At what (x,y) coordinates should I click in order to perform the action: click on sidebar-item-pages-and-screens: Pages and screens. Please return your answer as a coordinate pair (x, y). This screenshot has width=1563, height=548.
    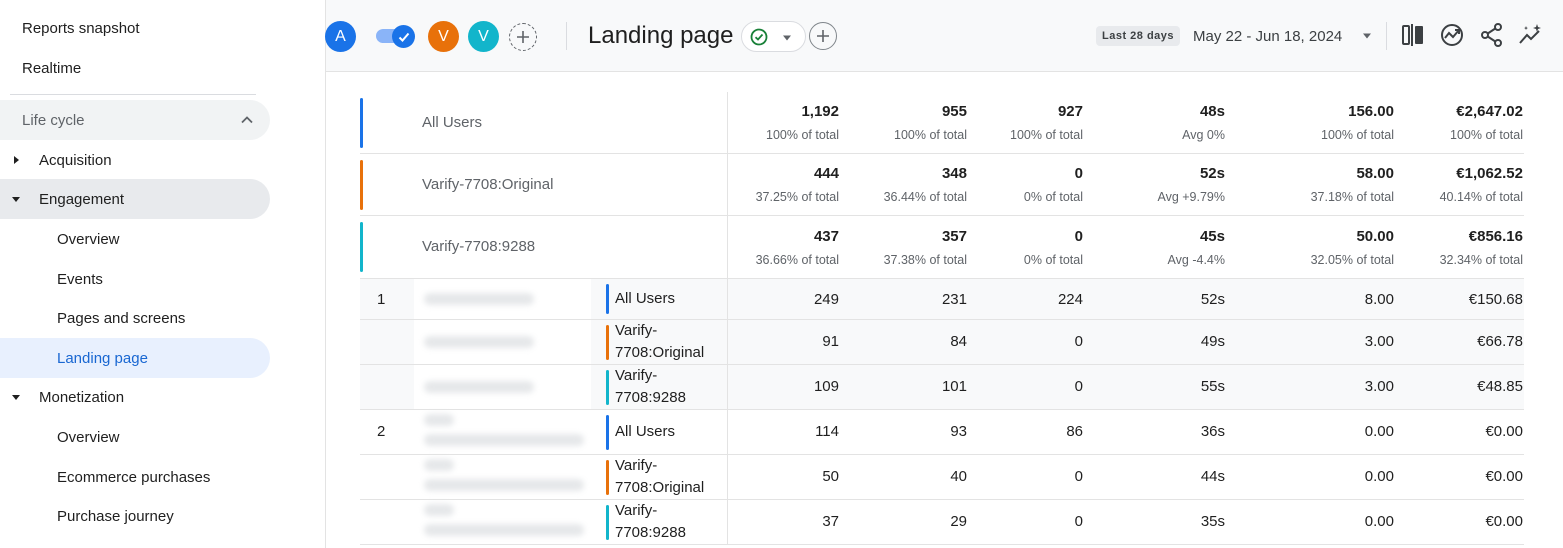
    Looking at the image, I should click on (135, 318).